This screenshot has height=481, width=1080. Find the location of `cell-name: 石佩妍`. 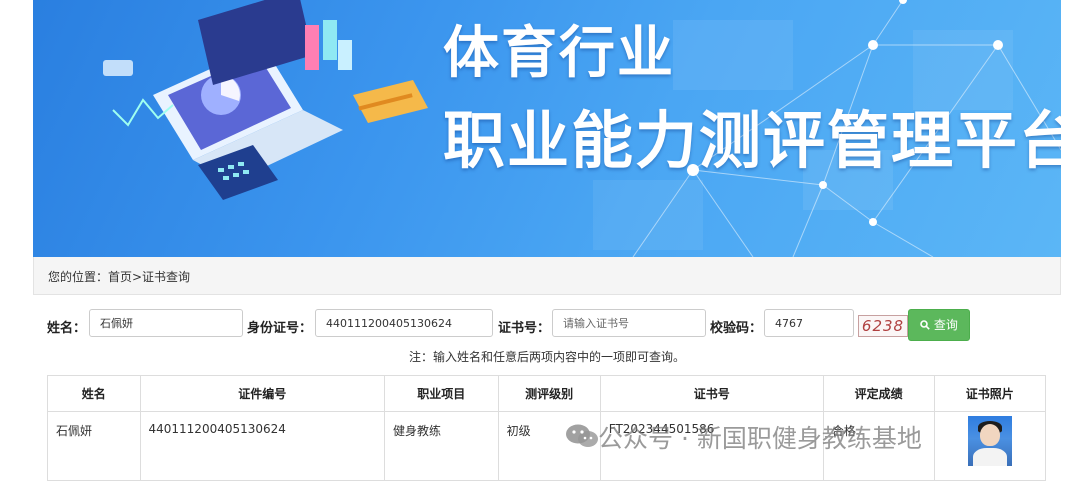

cell-name: 石佩妍 is located at coordinates (94, 446).